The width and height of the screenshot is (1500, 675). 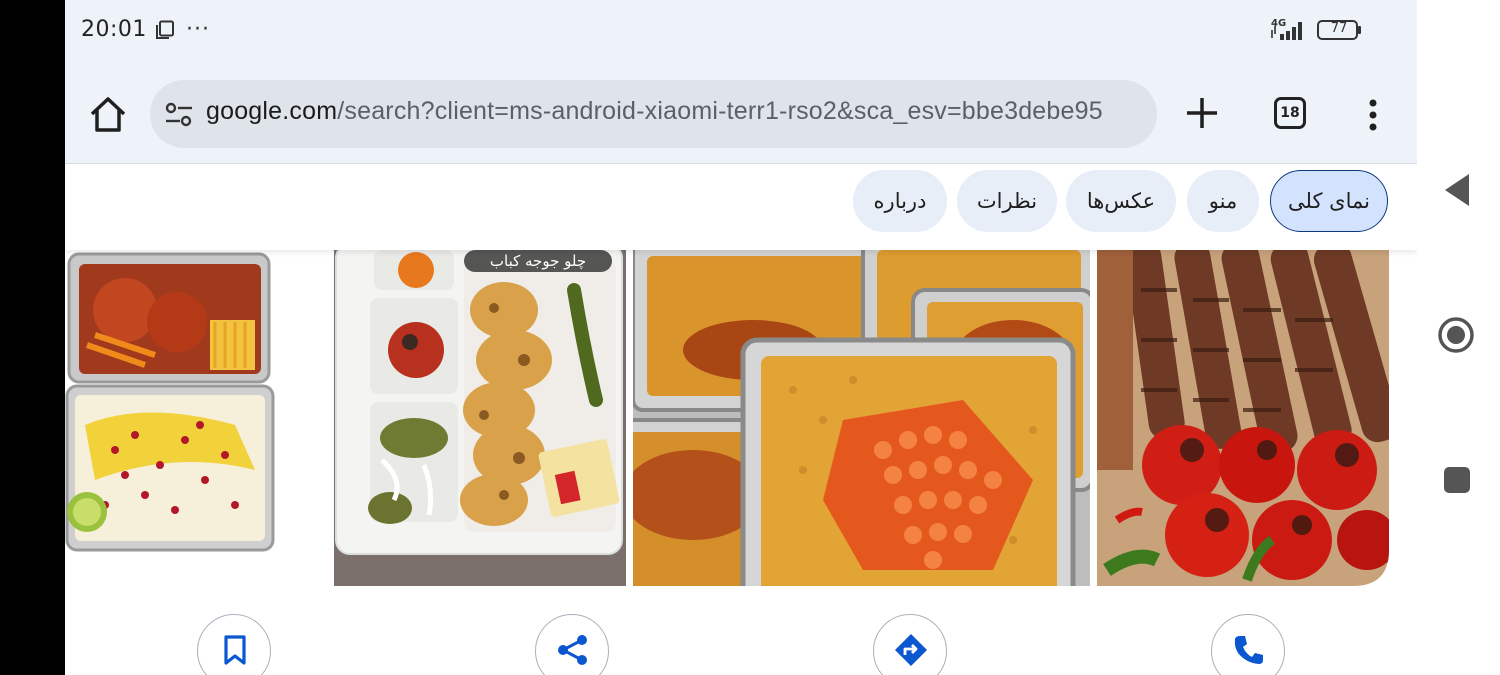 What do you see at coordinates (1373, 115) in the screenshot?
I see `overflow-menu-icon` at bounding box center [1373, 115].